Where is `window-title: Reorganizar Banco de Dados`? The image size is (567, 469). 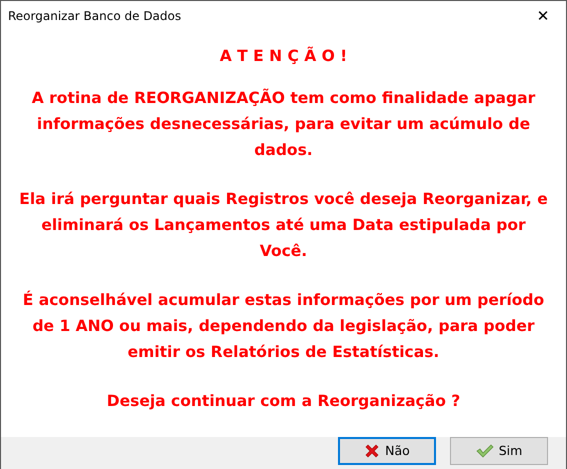 window-title: Reorganizar Banco de Dados is located at coordinates (95, 16).